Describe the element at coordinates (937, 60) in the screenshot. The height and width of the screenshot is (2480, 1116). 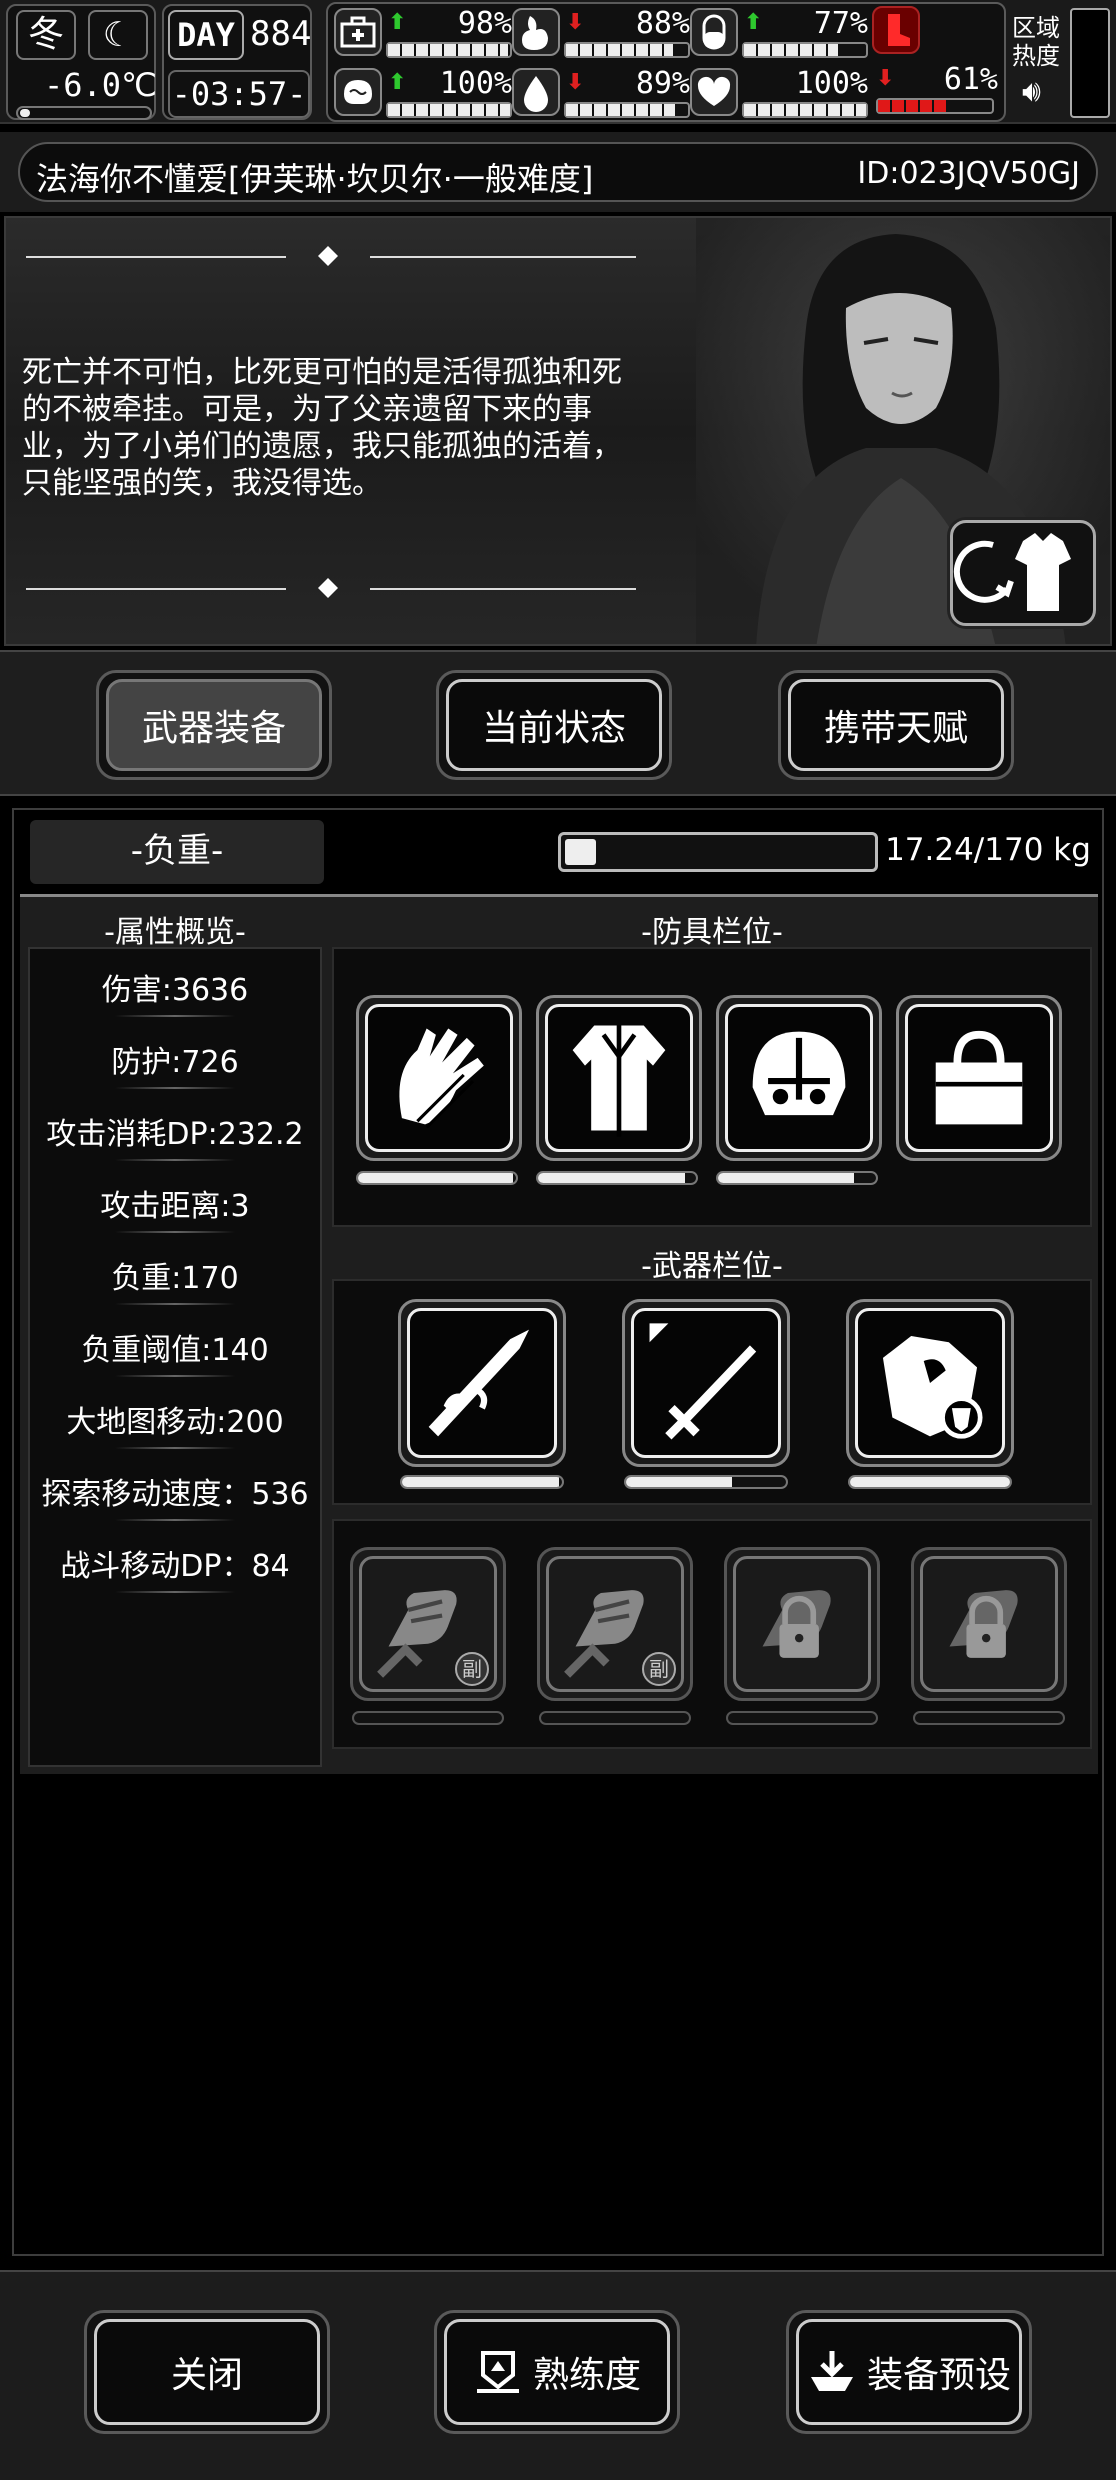
I see `vital-stat: ⬇ 61%` at that location.